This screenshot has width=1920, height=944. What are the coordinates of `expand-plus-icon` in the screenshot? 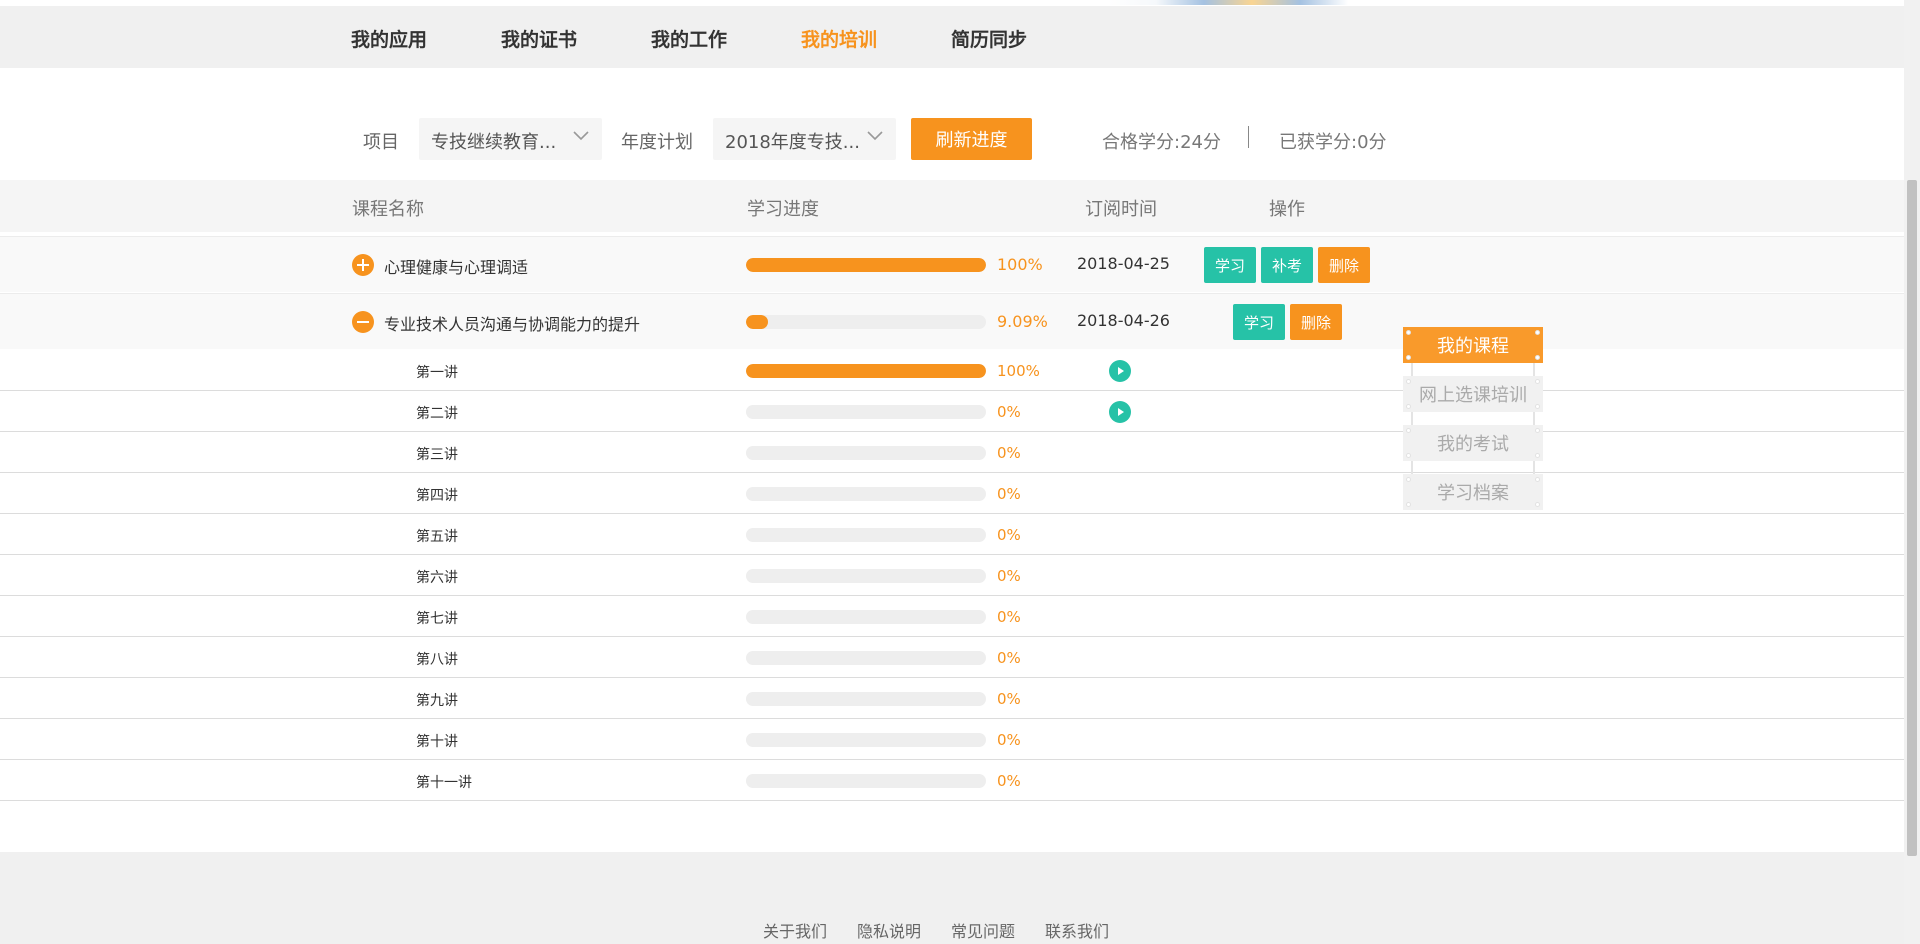 It's located at (363, 265).